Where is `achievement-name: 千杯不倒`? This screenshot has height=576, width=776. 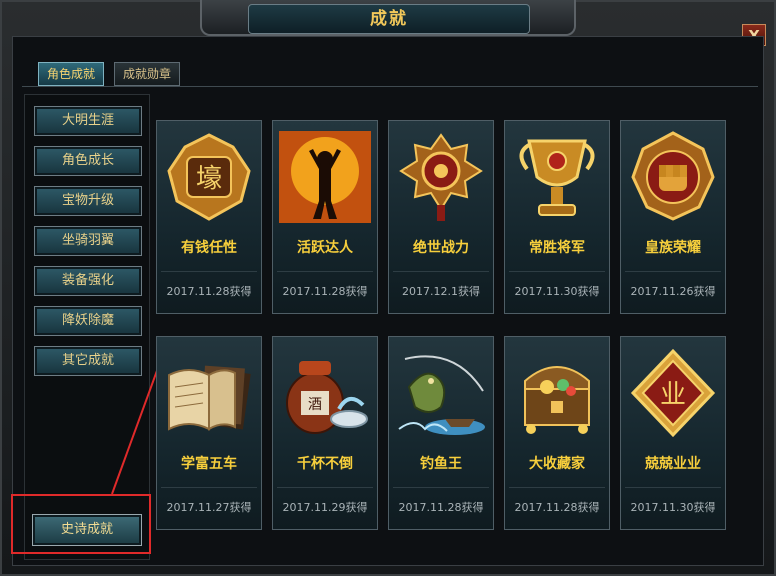
achievement-name: 千杯不倒 is located at coordinates (325, 464).